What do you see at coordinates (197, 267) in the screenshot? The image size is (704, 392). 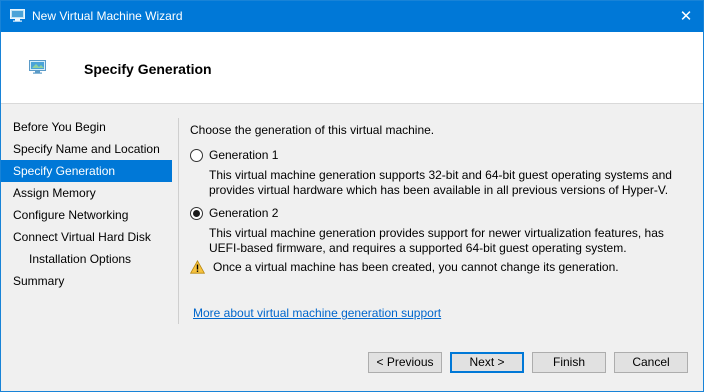 I see `warning-icon` at bounding box center [197, 267].